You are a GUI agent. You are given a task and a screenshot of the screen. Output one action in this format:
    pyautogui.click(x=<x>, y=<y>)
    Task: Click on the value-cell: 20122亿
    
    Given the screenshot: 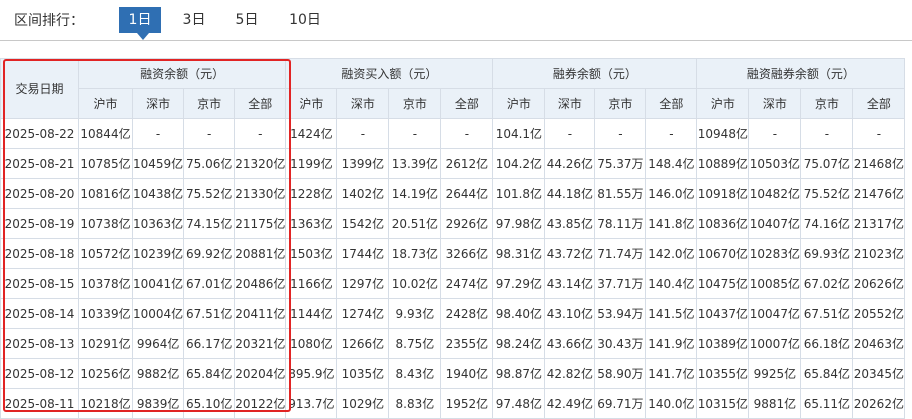 What is the action you would take?
    pyautogui.click(x=260, y=403)
    